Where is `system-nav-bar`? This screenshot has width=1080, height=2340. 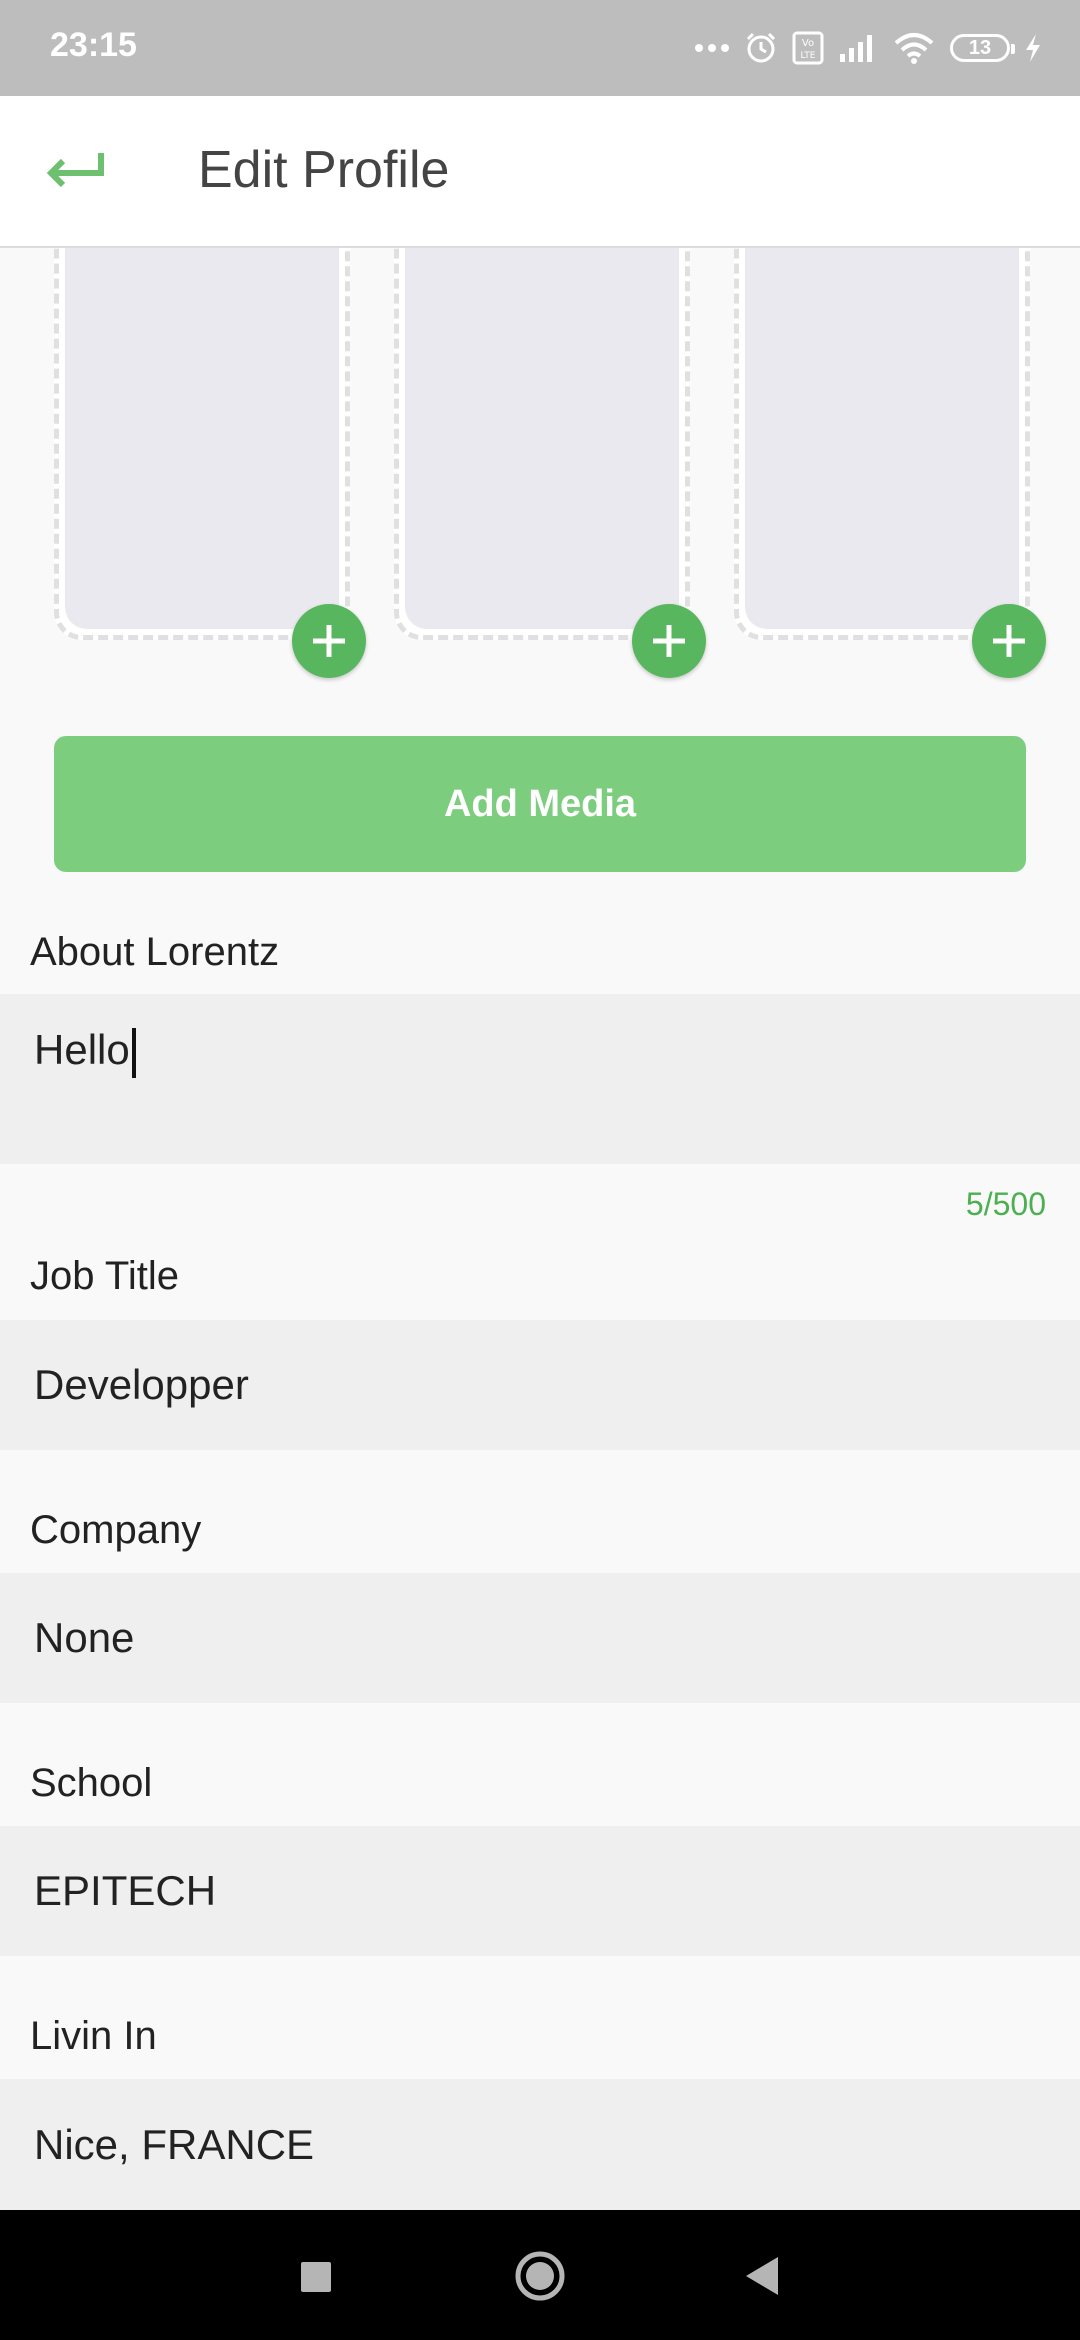 system-nav-bar is located at coordinates (540, 2275).